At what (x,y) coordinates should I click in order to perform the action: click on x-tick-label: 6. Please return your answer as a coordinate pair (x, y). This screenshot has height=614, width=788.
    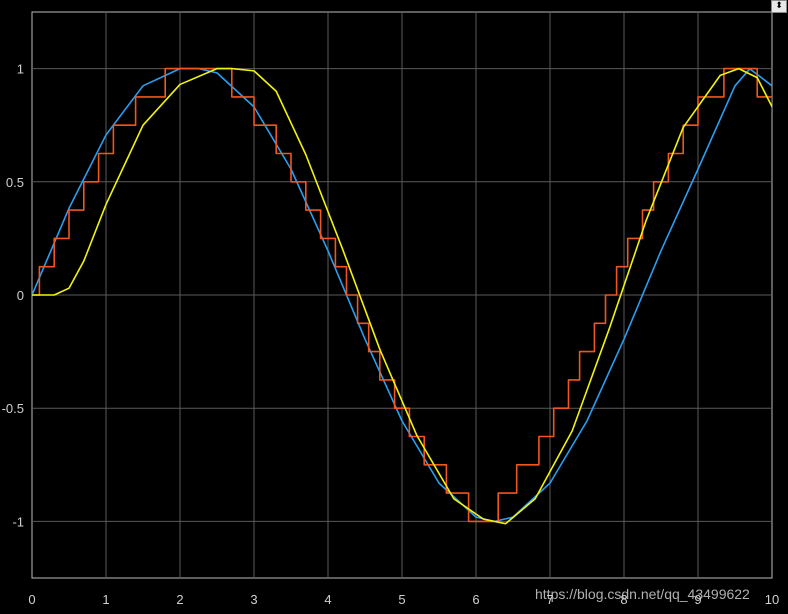
    Looking at the image, I should click on (475, 599).